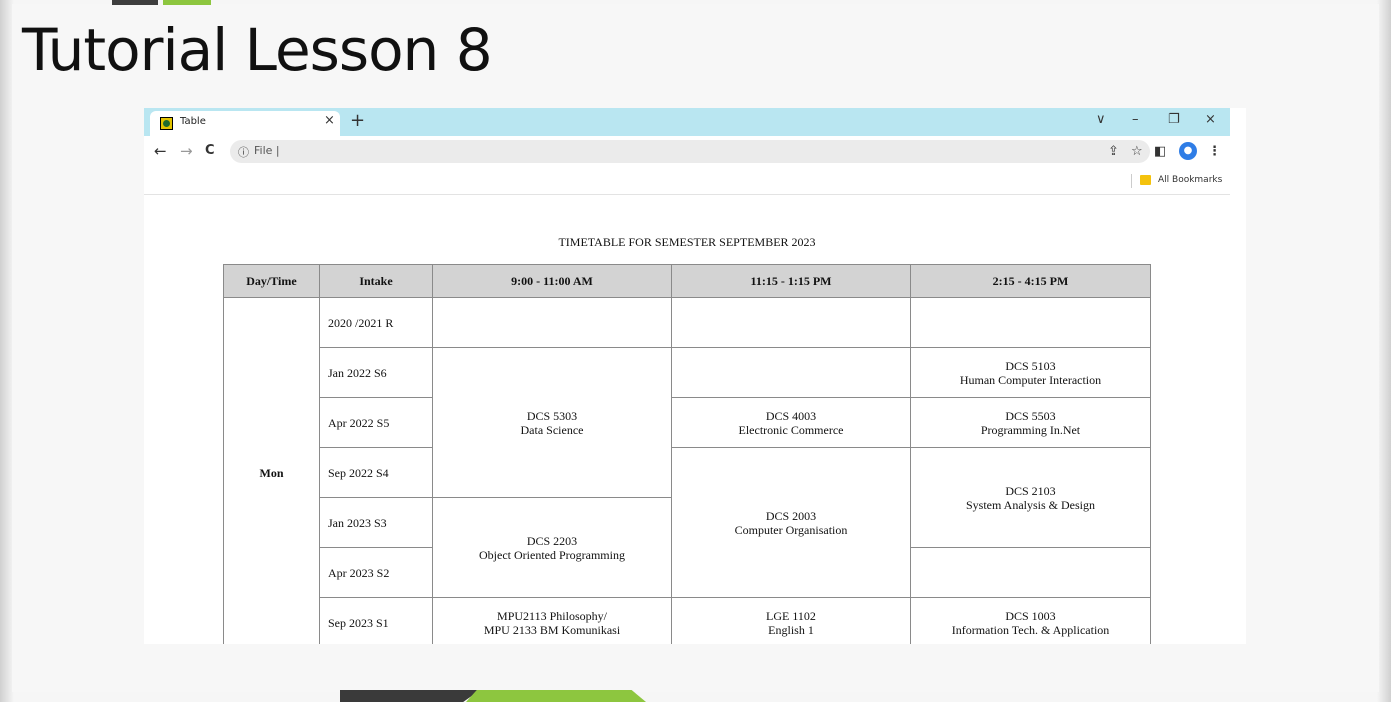 The width and height of the screenshot is (1391, 702). What do you see at coordinates (791, 629) in the screenshot?
I see `course-name: English 1` at bounding box center [791, 629].